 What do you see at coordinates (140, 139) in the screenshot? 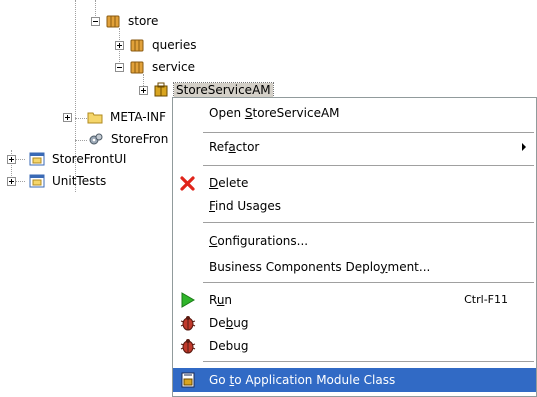
I see `tree-item-label: StoreFron` at bounding box center [140, 139].